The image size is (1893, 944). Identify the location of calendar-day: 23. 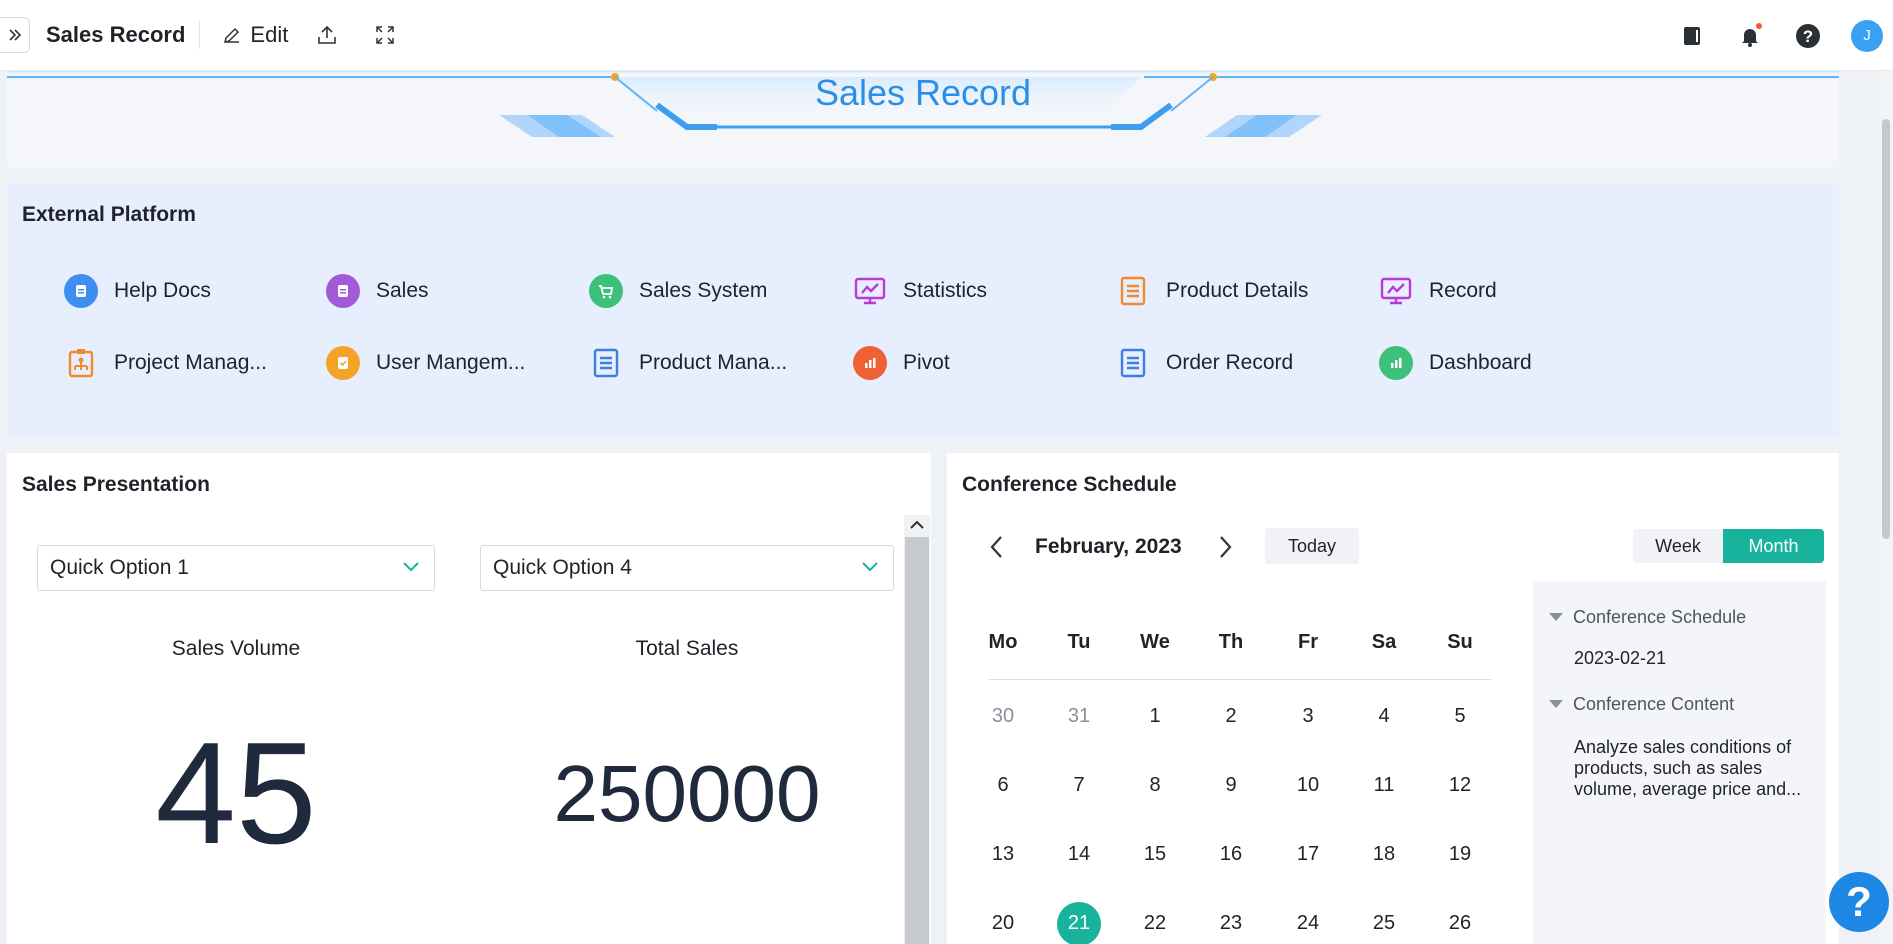
(1231, 923).